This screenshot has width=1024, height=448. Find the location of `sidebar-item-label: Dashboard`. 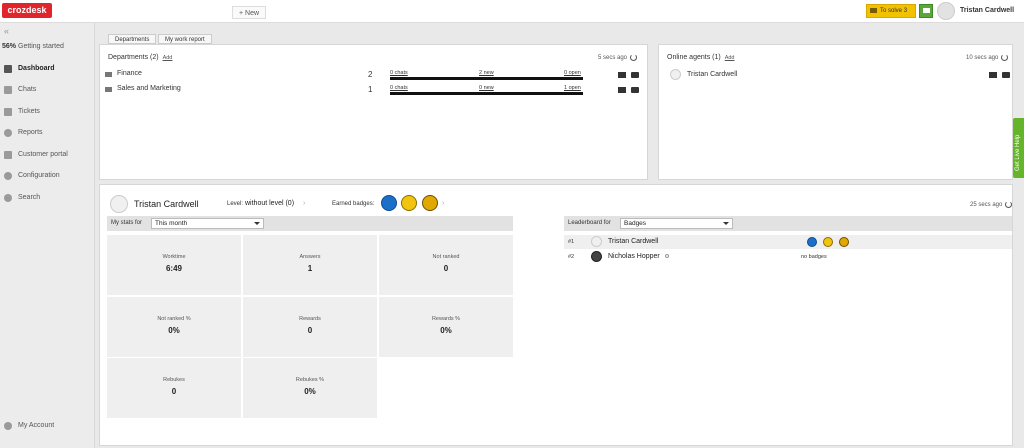

sidebar-item-label: Dashboard is located at coordinates (36, 68).